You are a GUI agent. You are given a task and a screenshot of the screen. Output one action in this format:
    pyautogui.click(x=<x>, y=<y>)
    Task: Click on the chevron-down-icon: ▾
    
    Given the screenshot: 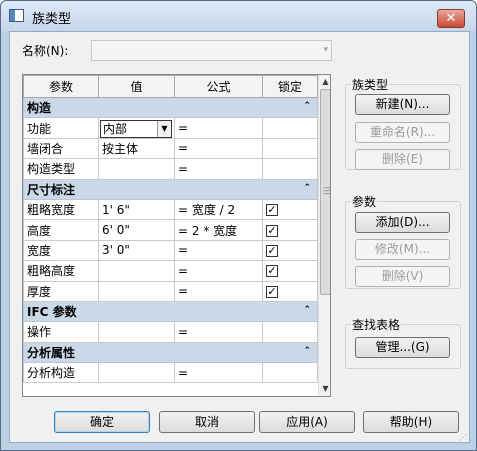 What is the action you would take?
    pyautogui.click(x=325, y=50)
    